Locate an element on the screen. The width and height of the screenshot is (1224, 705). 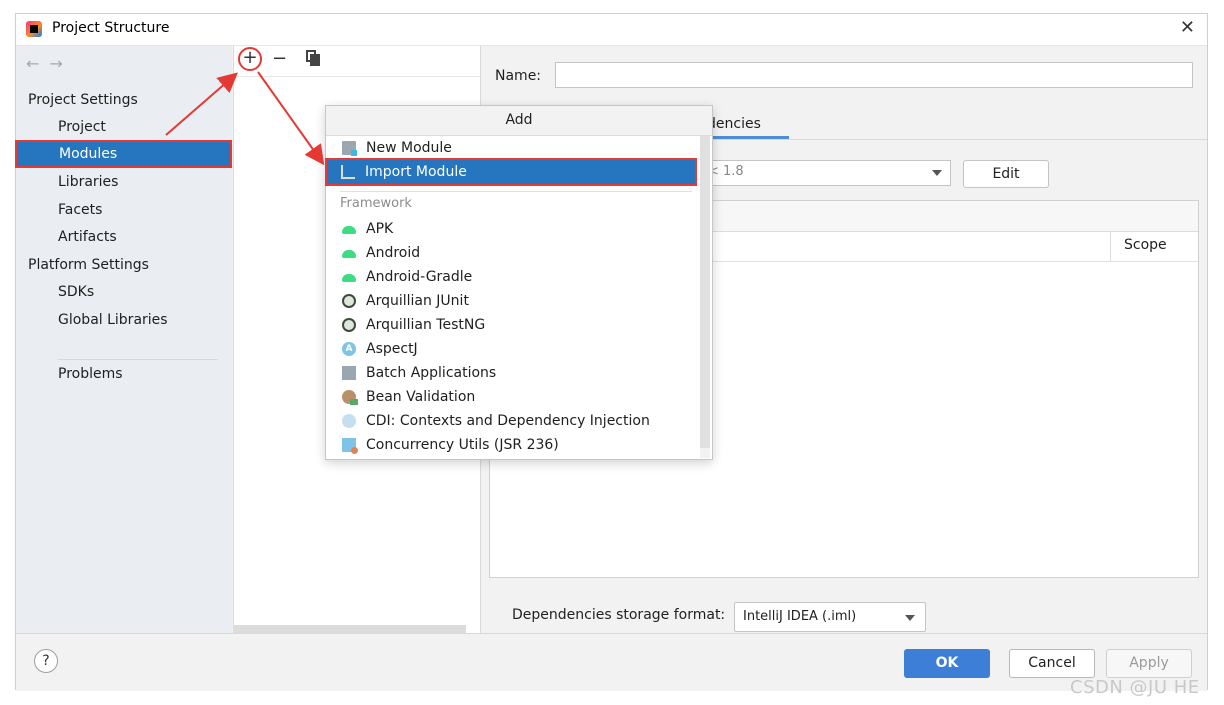
column-separator is located at coordinates (1110, 246).